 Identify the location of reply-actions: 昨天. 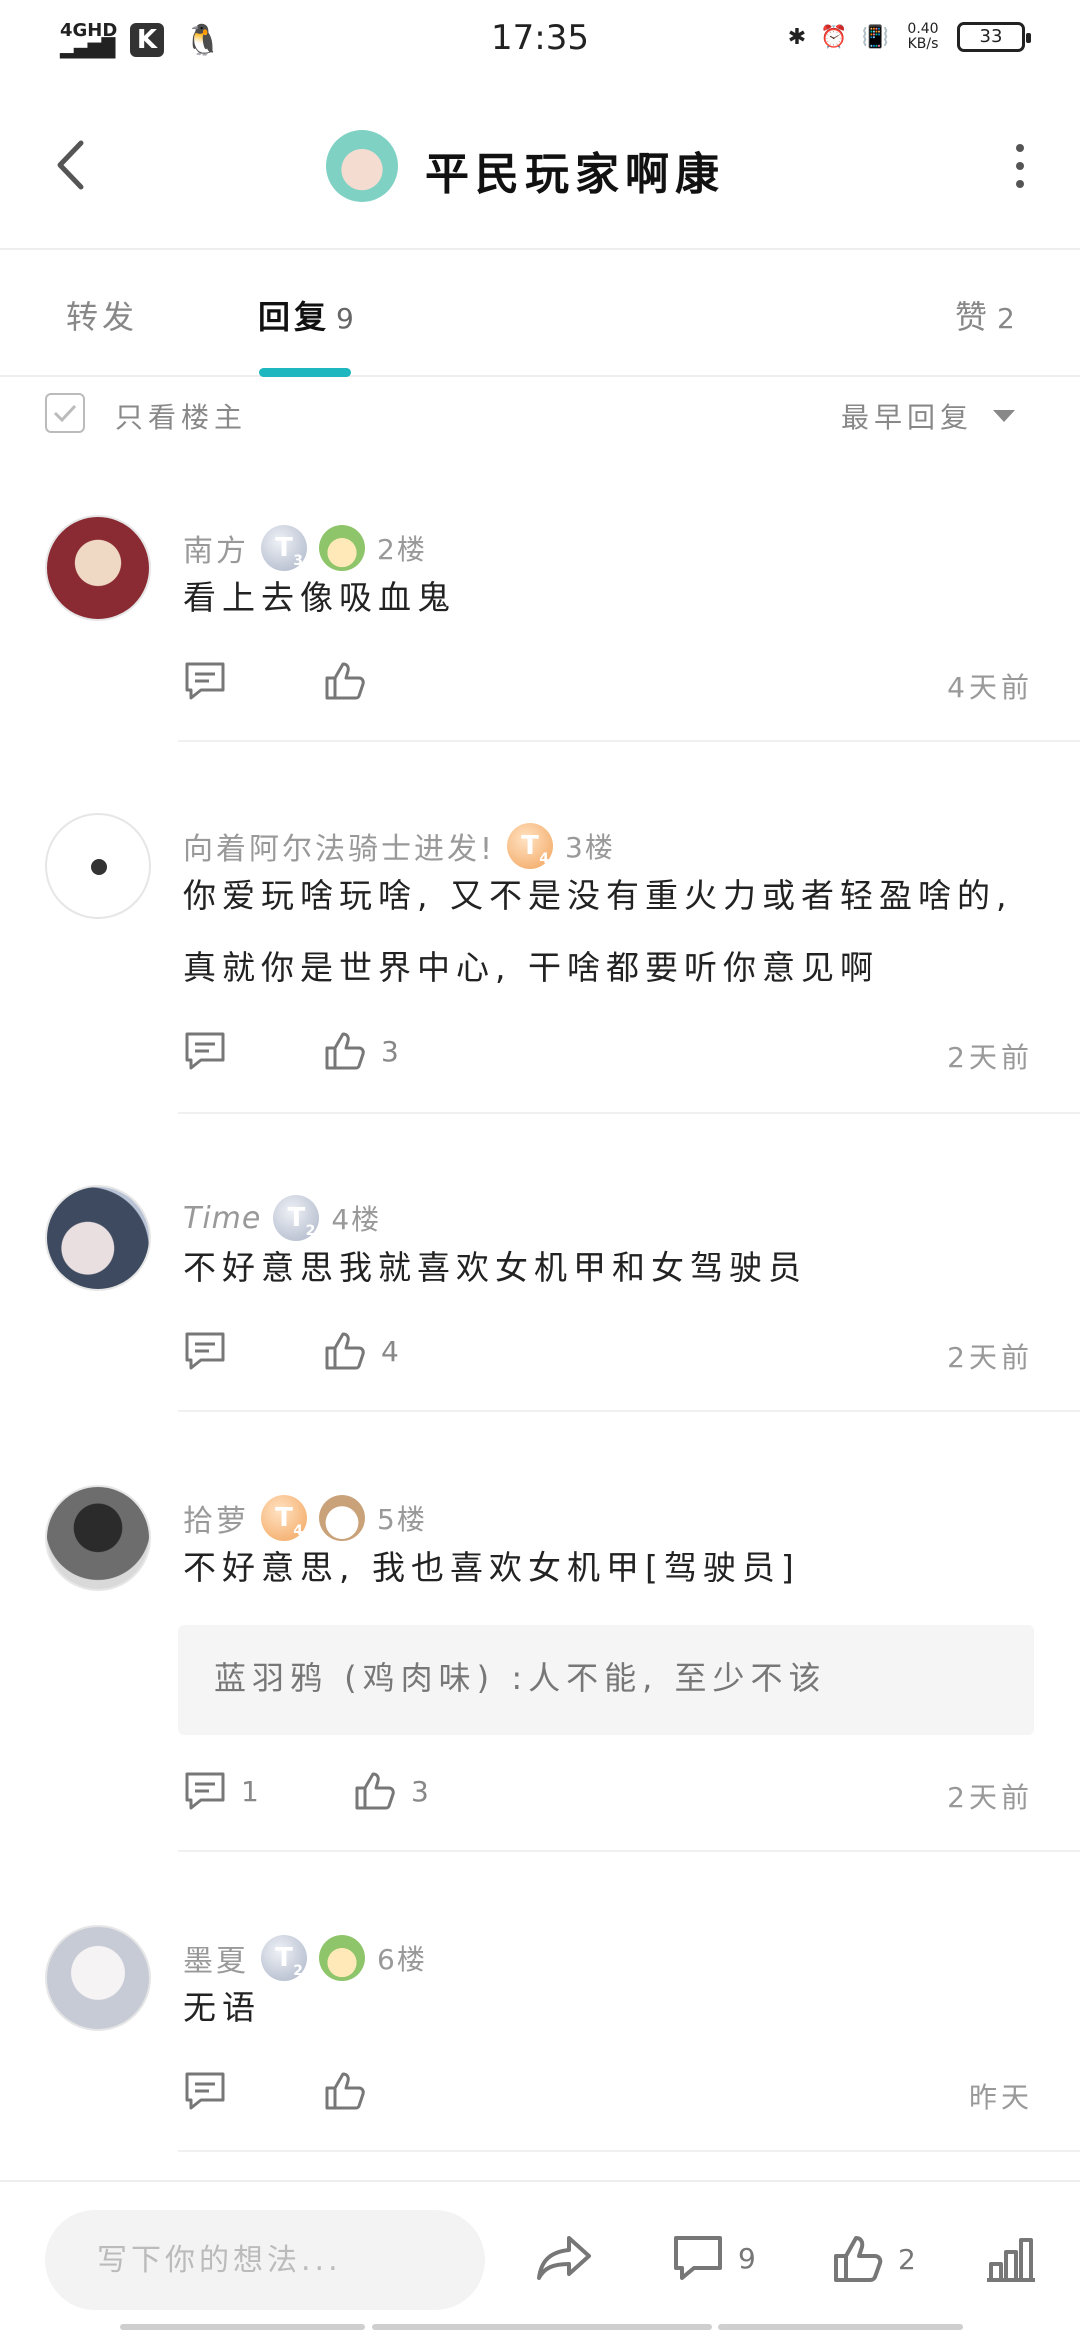
(608, 2094).